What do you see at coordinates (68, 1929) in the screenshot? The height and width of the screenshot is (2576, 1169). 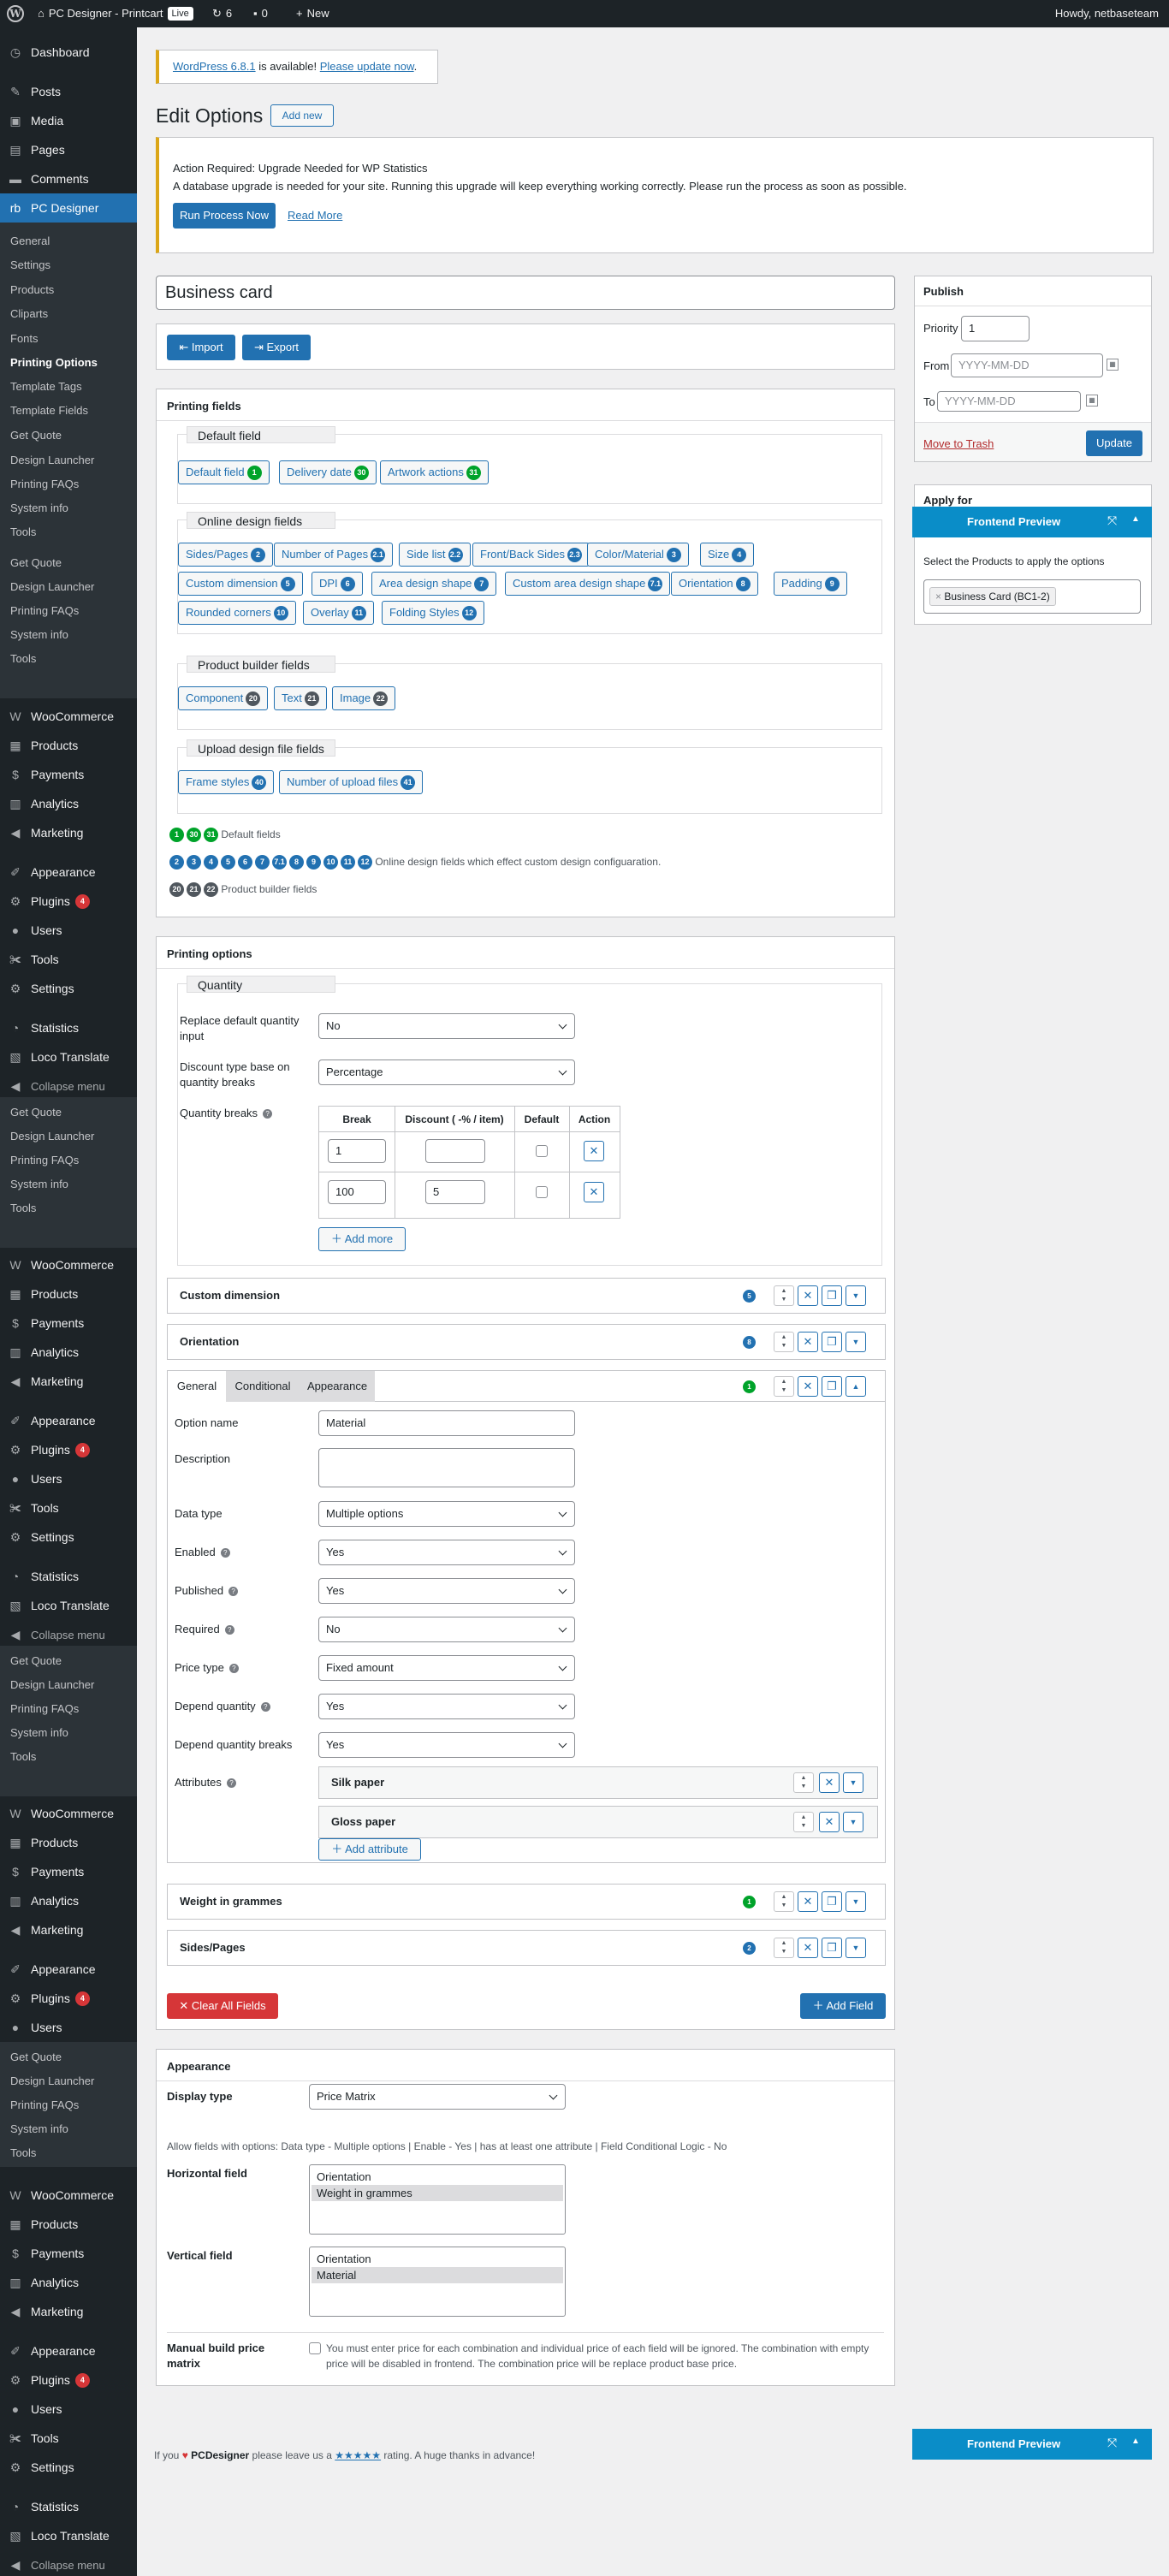 I see `menu-marketing: ◀ Marketing` at bounding box center [68, 1929].